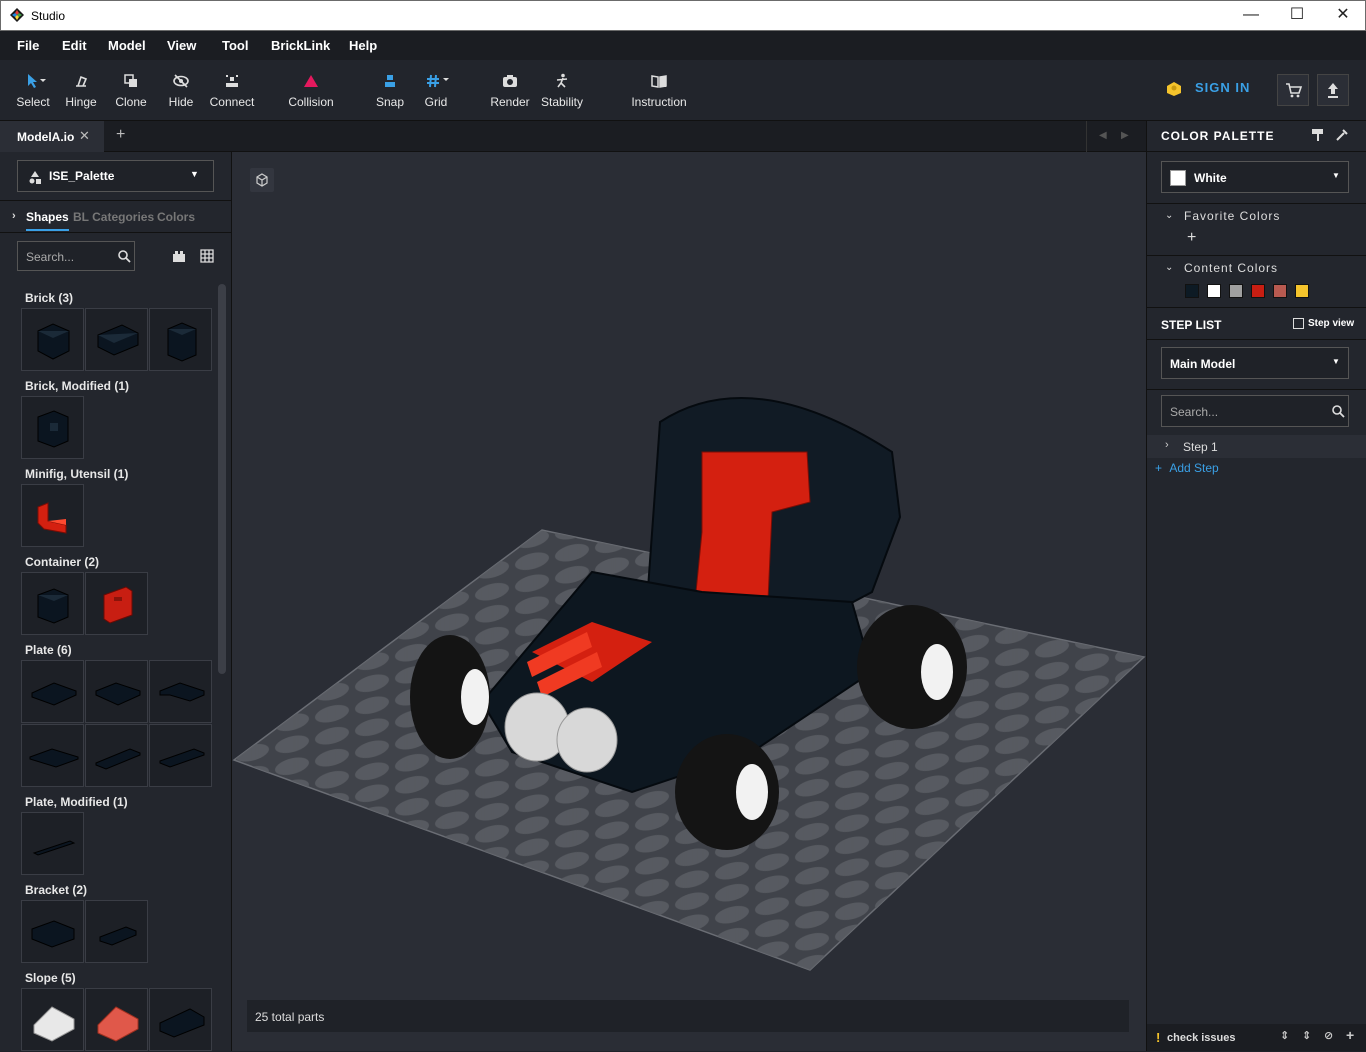 The height and width of the screenshot is (1052, 1366). What do you see at coordinates (176, 217) in the screenshot?
I see `tab-colors: Colors` at bounding box center [176, 217].